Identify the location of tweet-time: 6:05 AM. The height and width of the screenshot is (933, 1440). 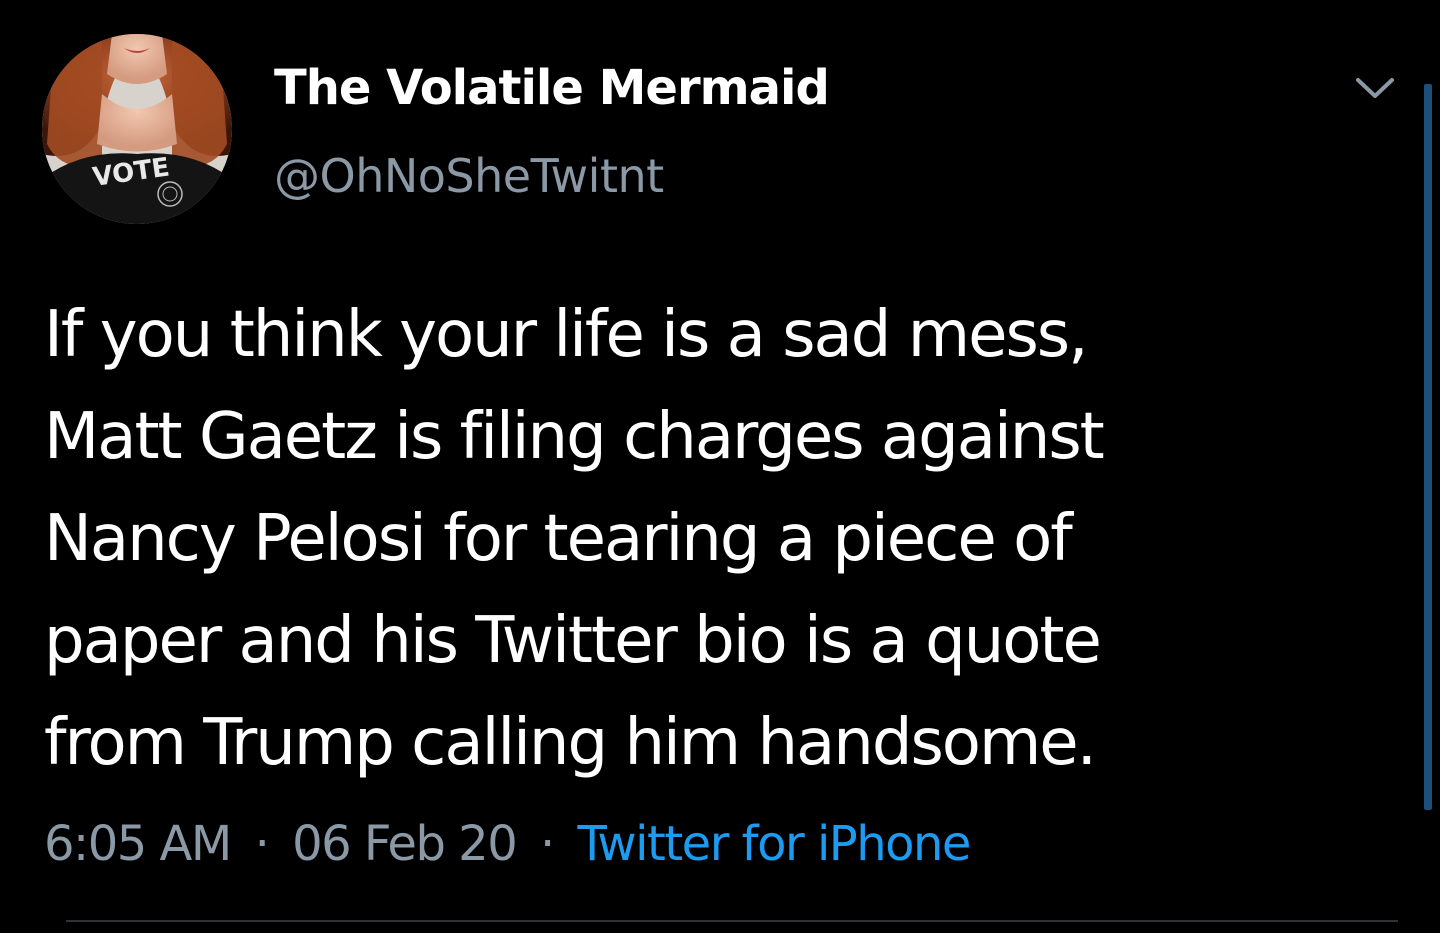
(138, 844).